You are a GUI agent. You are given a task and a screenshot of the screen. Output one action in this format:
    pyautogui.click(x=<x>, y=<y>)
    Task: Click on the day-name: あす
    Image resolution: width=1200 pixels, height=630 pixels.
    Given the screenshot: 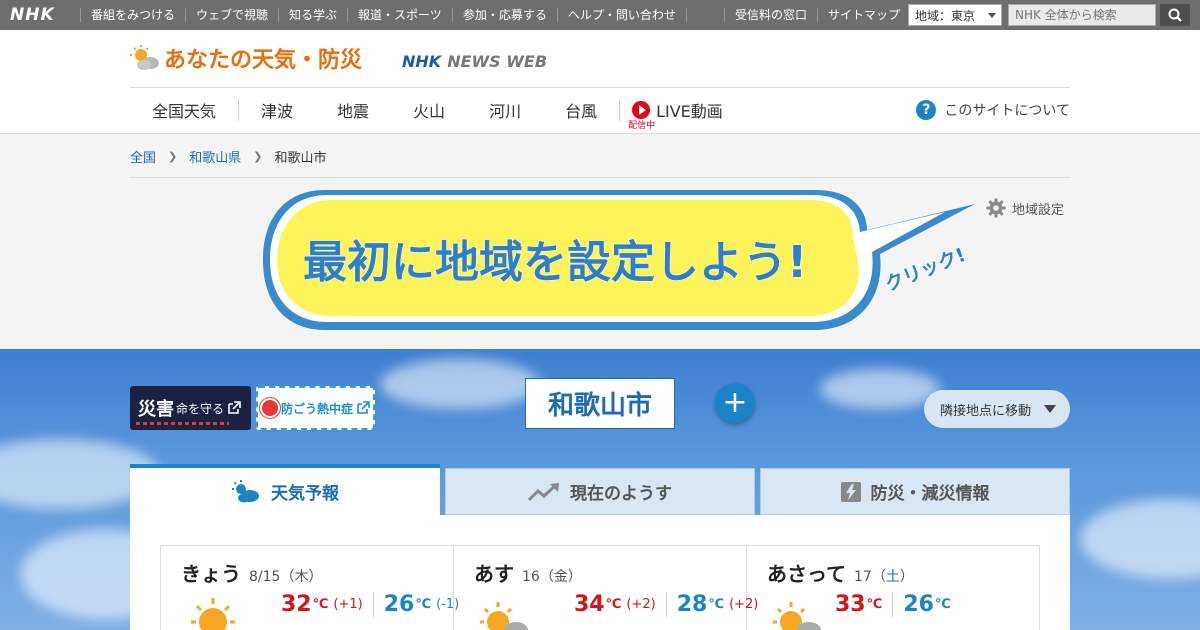 What is the action you would take?
    pyautogui.click(x=494, y=574)
    